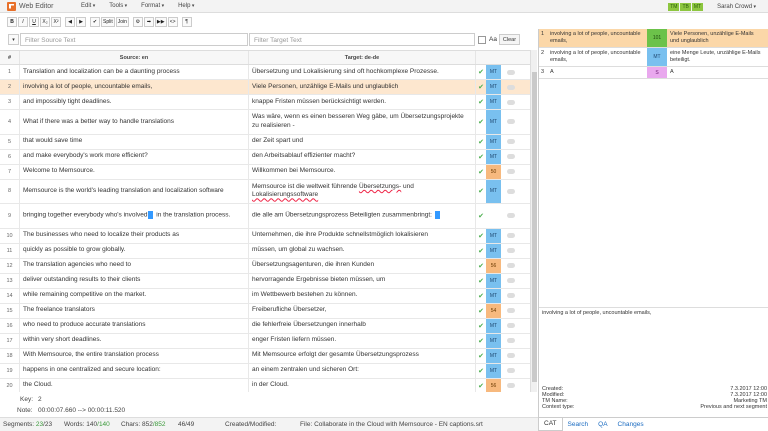 Image resolution: width=768 pixels, height=431 pixels. Describe the element at coordinates (697, 6) in the screenshot. I see `mt-badge: MT` at that location.